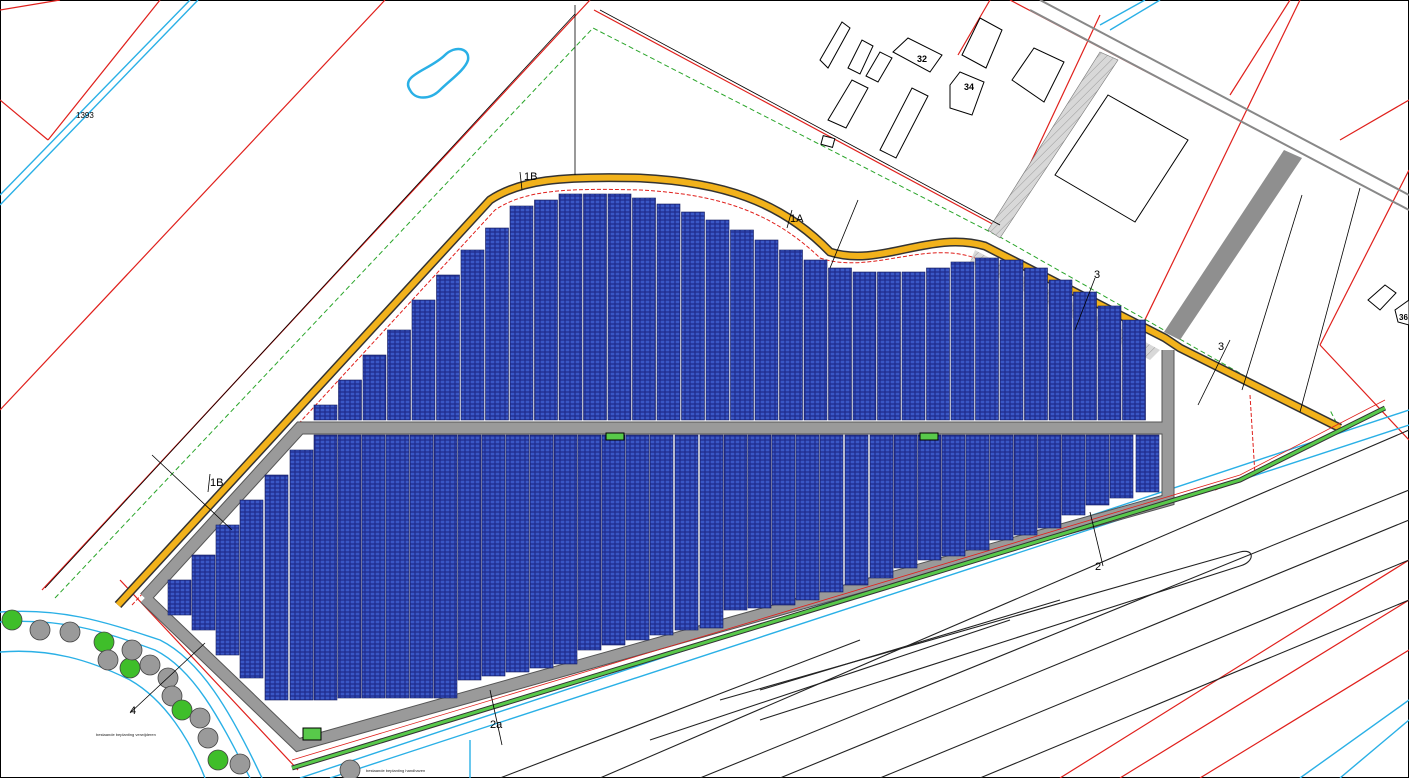 The width and height of the screenshot is (1409, 778). I want to click on house-number: 36, so click(1403, 317).